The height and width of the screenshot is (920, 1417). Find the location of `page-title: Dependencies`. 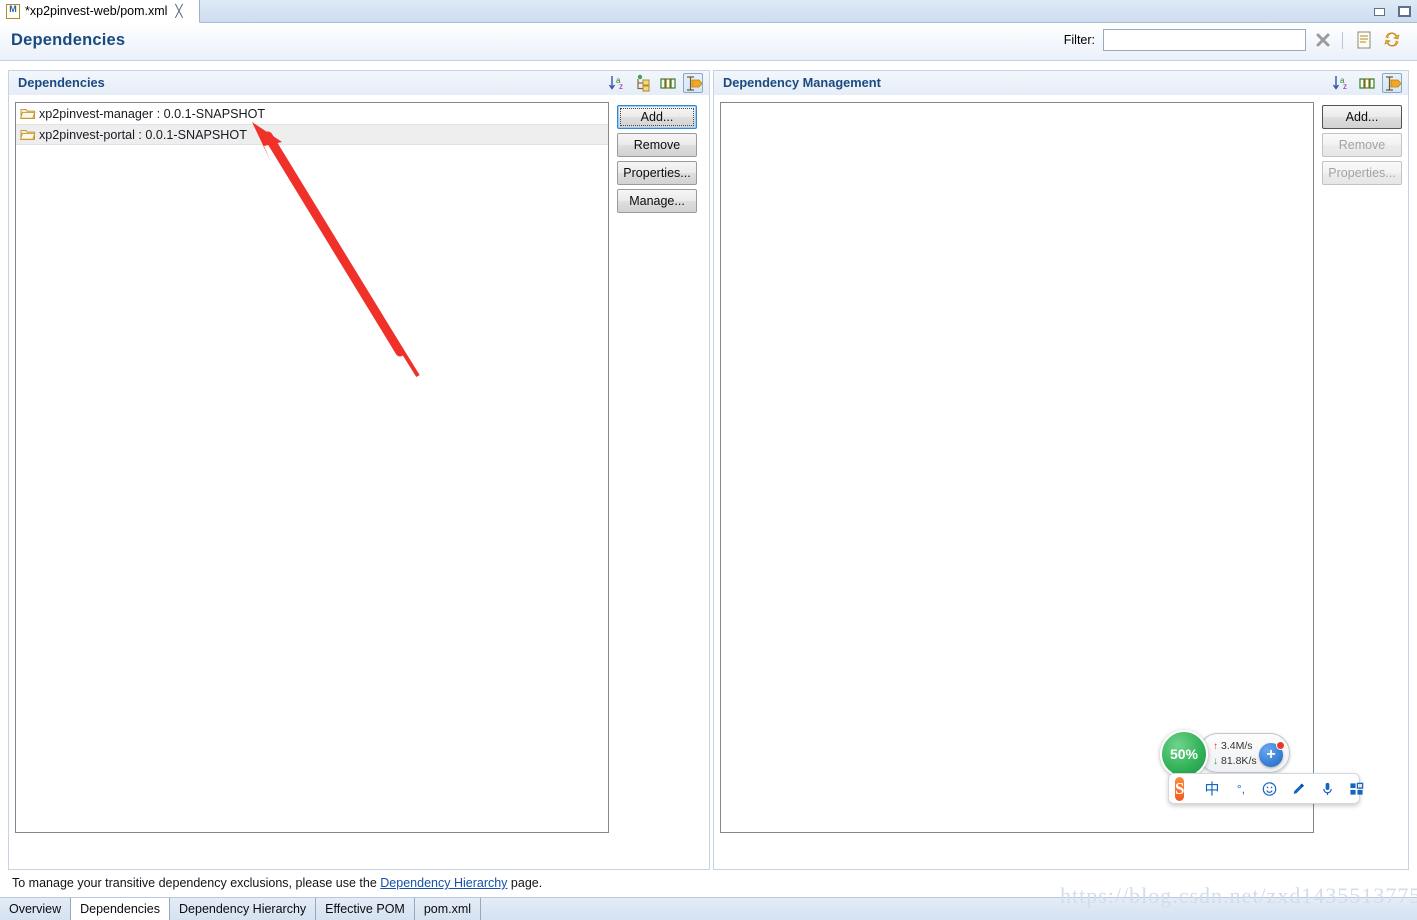

page-title: Dependencies is located at coordinates (68, 40).